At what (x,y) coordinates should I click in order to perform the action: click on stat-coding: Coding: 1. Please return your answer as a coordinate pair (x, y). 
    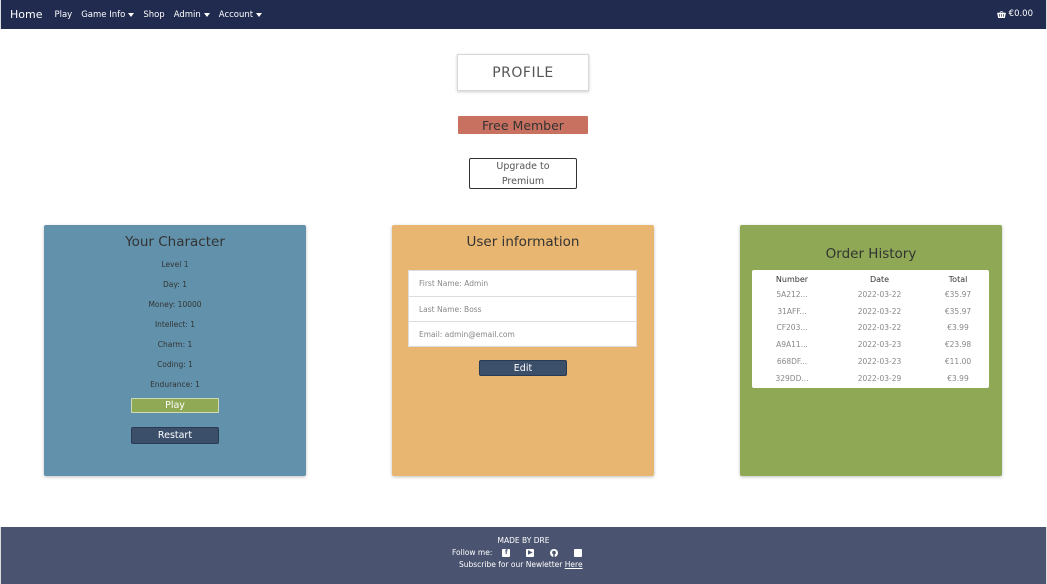
    Looking at the image, I should click on (175, 364).